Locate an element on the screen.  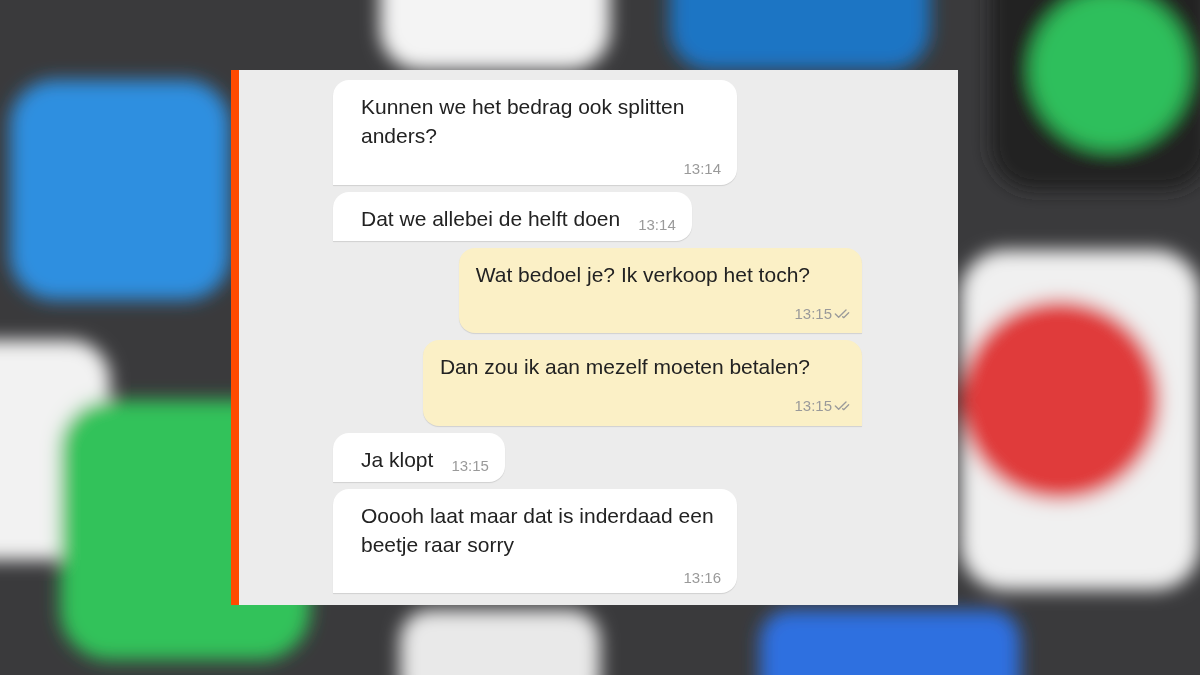
message-text: Dan zou ik aan mezelf moeten betalen? is located at coordinates (625, 367).